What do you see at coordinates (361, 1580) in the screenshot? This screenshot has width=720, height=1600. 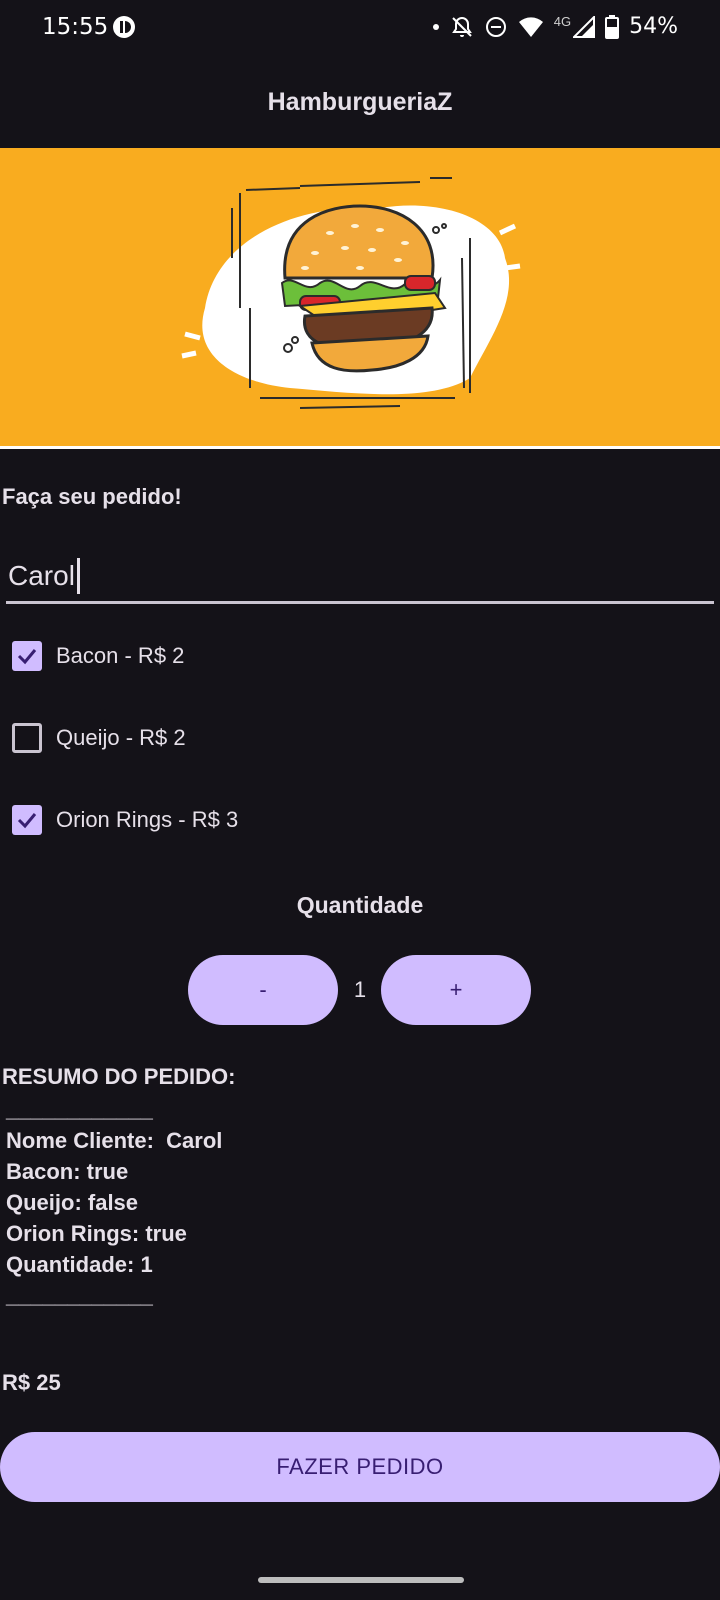 I see `gesture-nav-handle` at bounding box center [361, 1580].